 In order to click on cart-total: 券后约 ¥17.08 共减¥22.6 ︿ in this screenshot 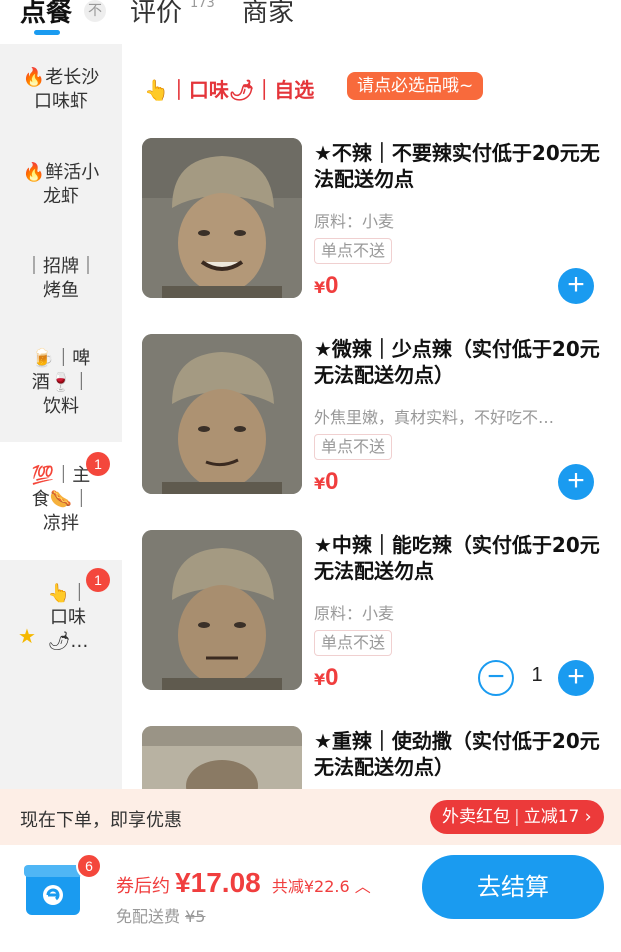, I will do `click(243, 883)`.